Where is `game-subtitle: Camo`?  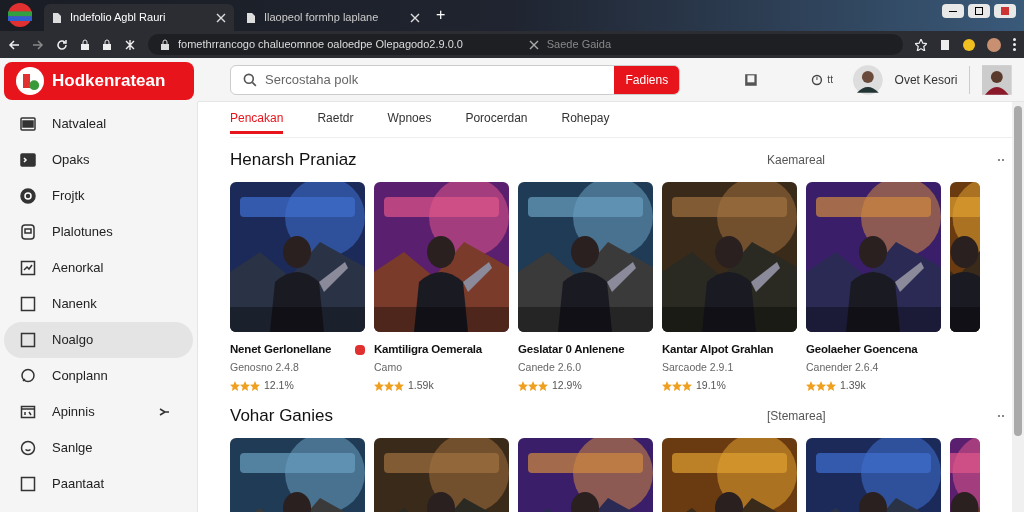
game-subtitle: Camo is located at coordinates (388, 368).